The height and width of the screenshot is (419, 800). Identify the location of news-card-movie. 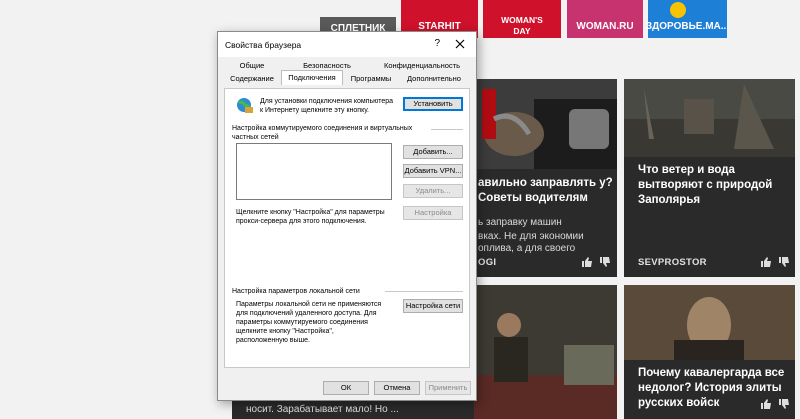
(545, 352).